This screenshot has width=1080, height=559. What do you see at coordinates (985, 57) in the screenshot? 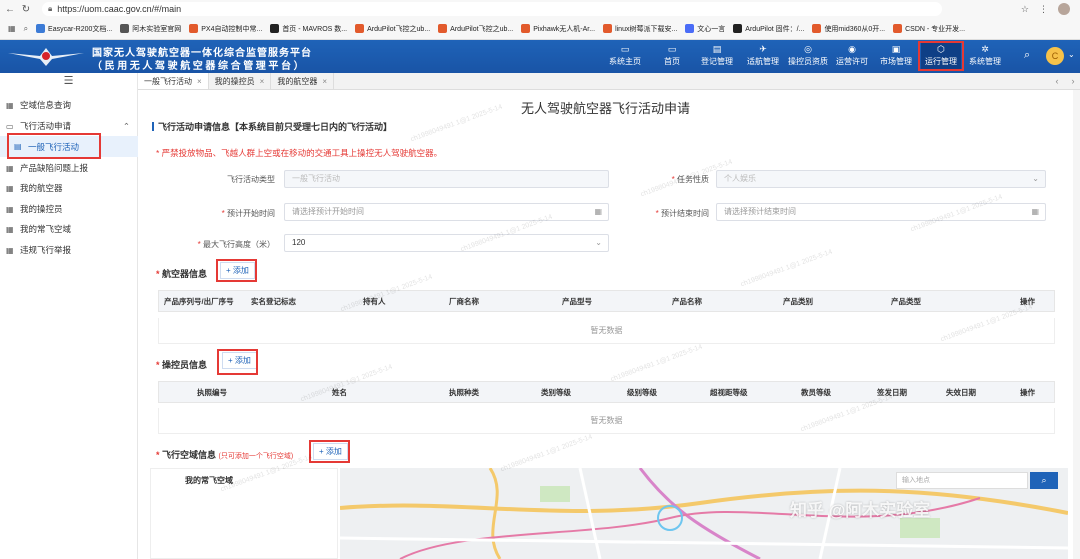
I see `menu-system: ✲ 系统管理` at bounding box center [985, 57].